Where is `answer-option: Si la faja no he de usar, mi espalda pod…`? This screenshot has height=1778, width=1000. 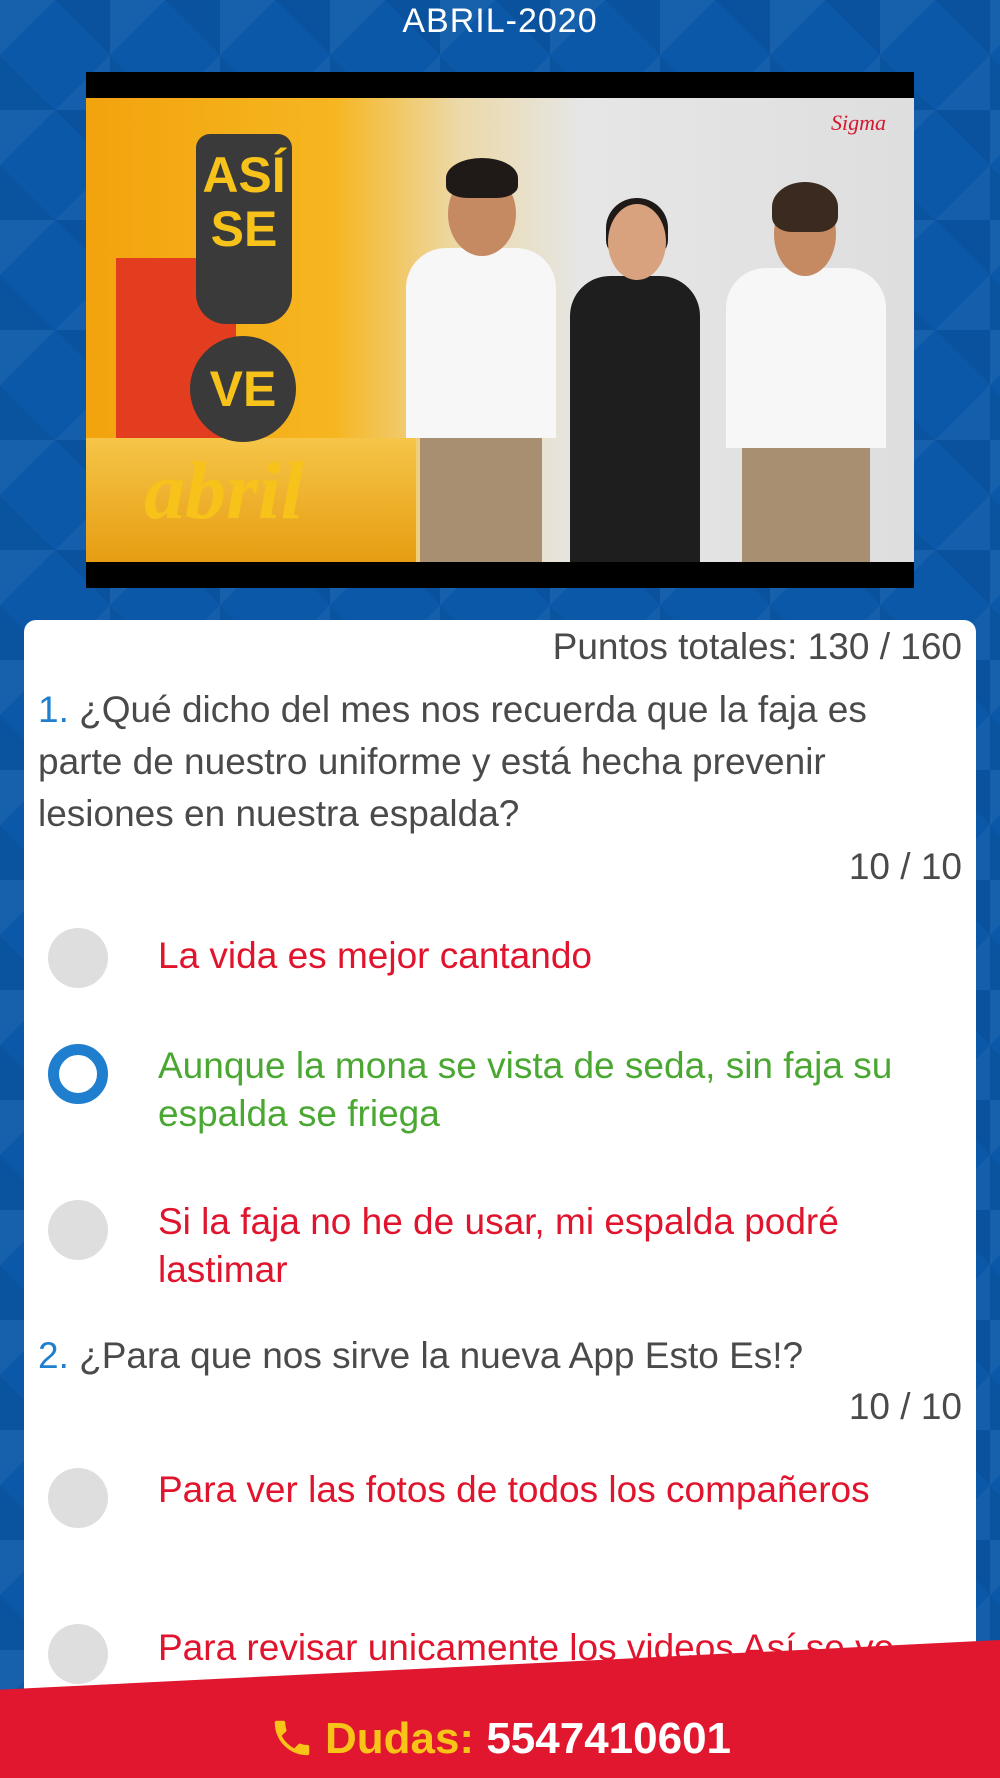 answer-option: Si la faja no he de usar, mi espalda pod… is located at coordinates (503, 1246).